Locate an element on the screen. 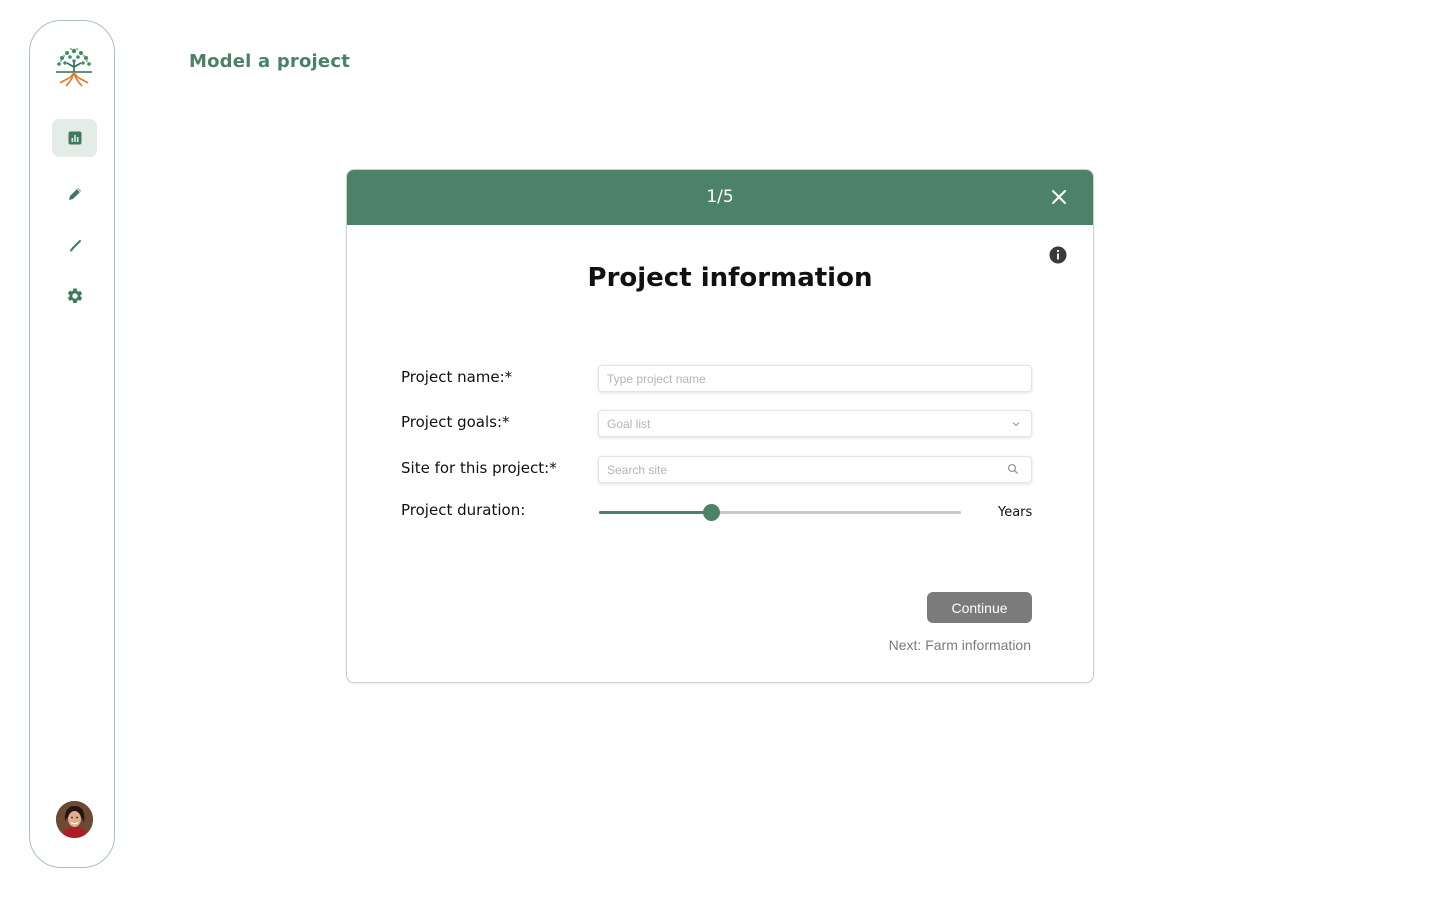 The image size is (1440, 900). gear-icon is located at coordinates (74, 295).